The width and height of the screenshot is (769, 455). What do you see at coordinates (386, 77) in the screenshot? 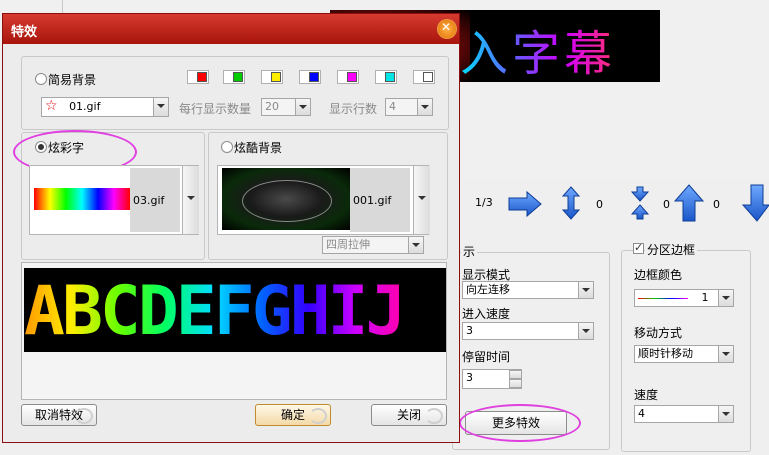
I see `swatch-cyan` at bounding box center [386, 77].